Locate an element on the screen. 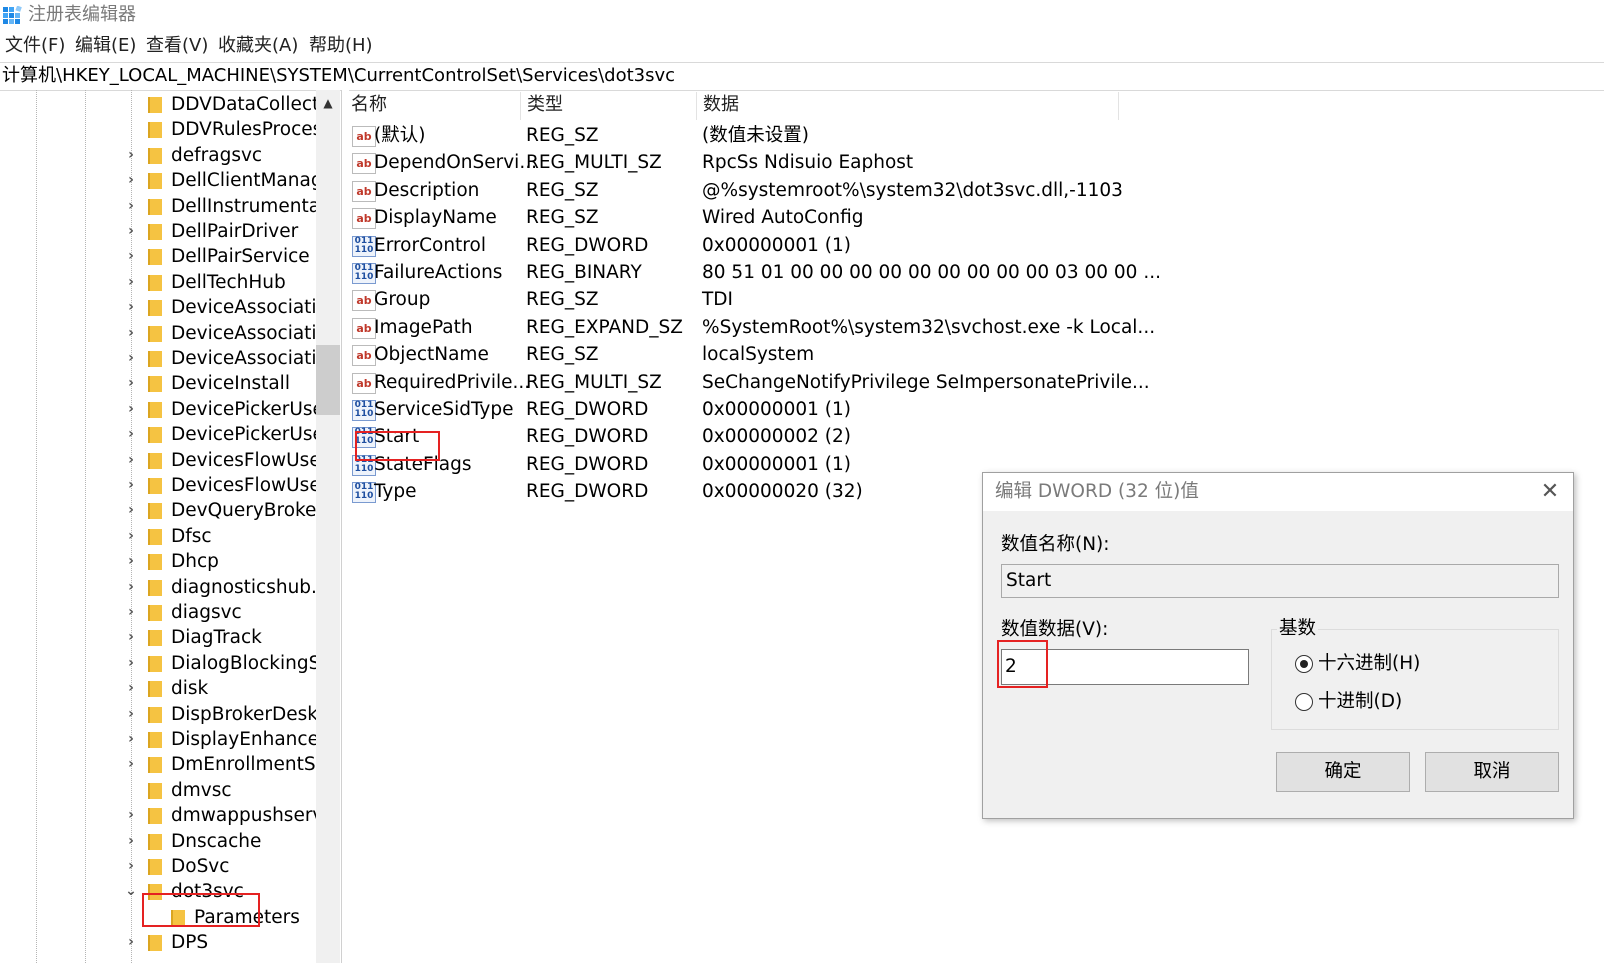 The image size is (1604, 963). column-header-name: 名称 is located at coordinates (369, 105).